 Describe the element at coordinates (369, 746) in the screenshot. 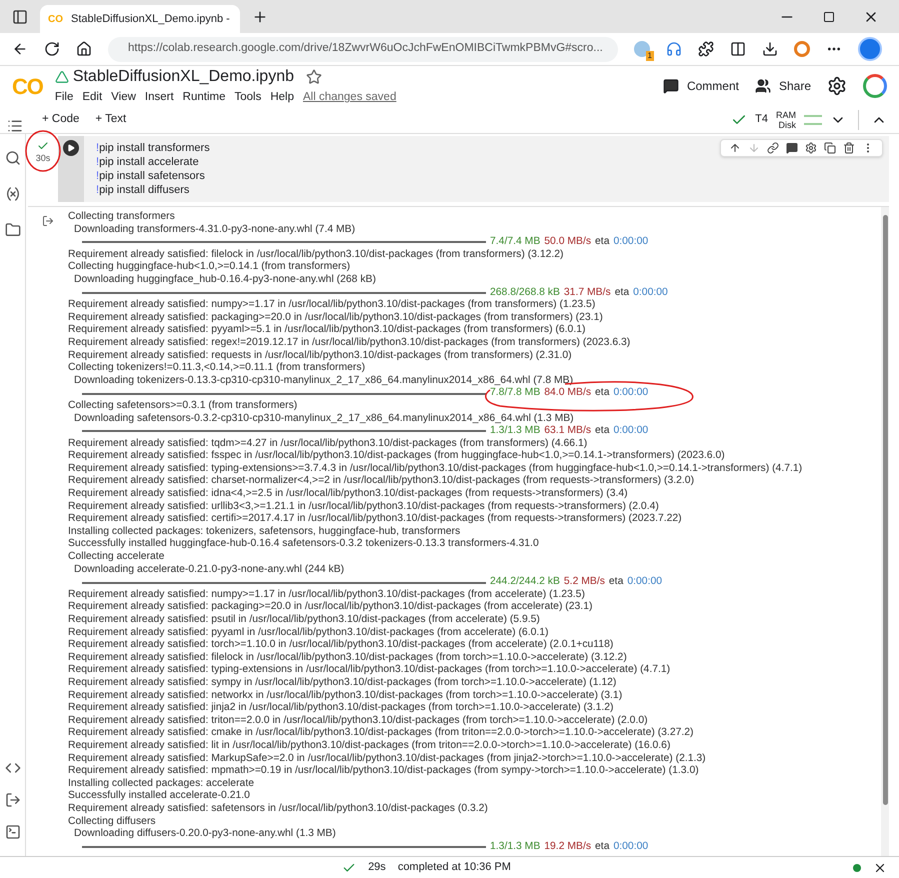

I see `output-line: Requirement already satisfied: lit in /usr/local/lib/python3.10/dist-packages (from triton==2.0.0->torch>=1.10.0->accelerate) (16.0.6)` at that location.